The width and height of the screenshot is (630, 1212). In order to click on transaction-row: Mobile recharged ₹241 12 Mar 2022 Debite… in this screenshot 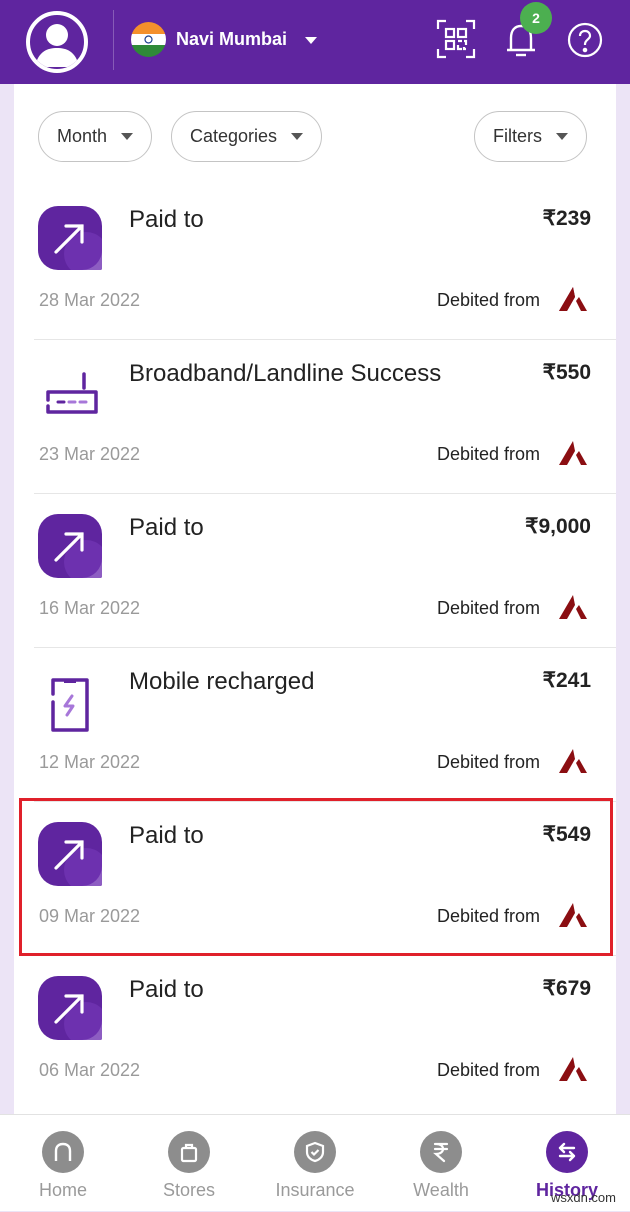, I will do `click(315, 725)`.